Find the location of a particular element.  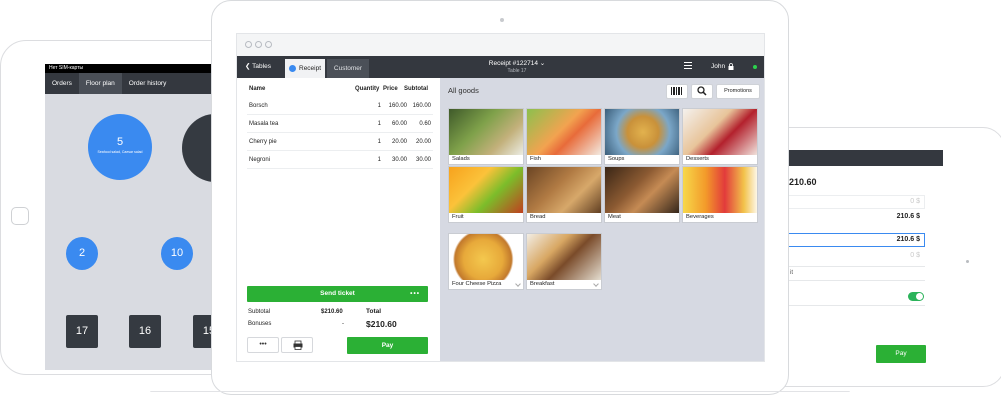

window-zoom-control is located at coordinates (268, 44).